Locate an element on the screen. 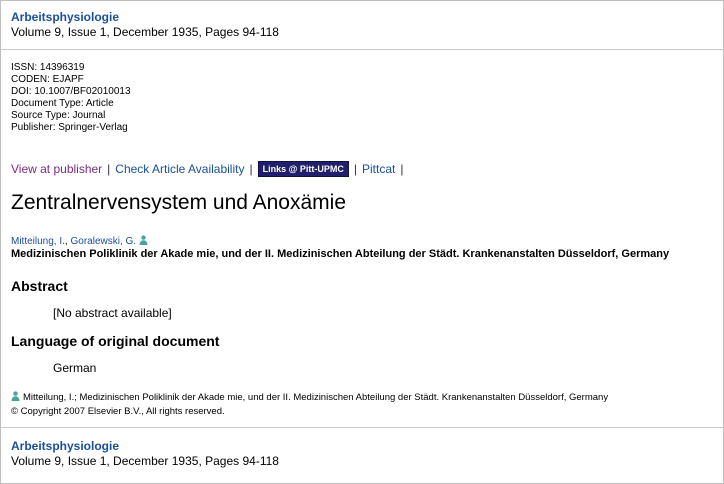 The image size is (724, 484). view-at-publisher-link: View at publisher is located at coordinates (56, 169).